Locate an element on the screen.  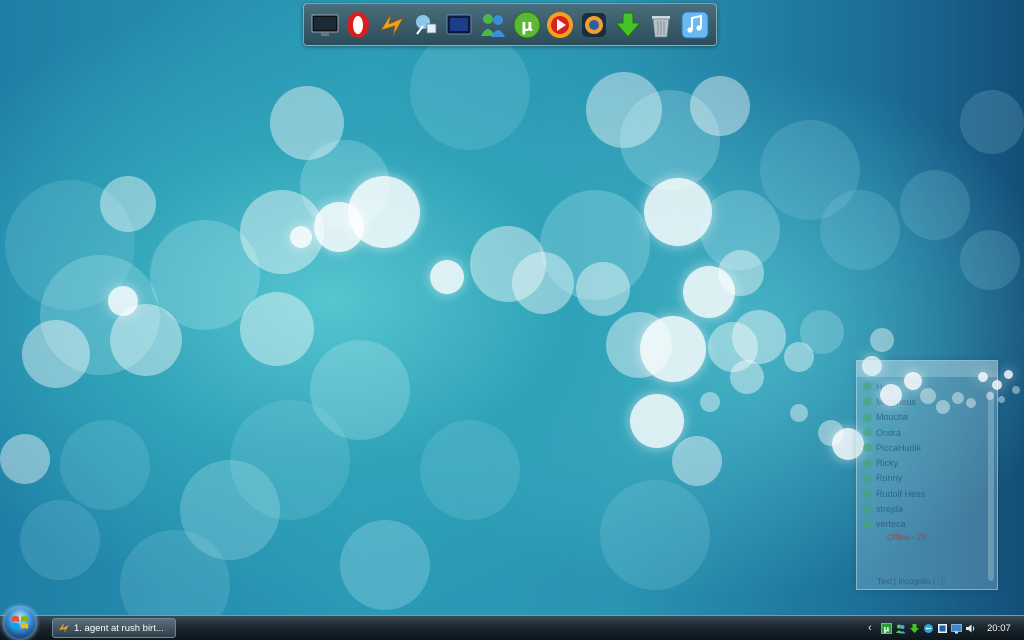
volume-icon is located at coordinates (970, 628).